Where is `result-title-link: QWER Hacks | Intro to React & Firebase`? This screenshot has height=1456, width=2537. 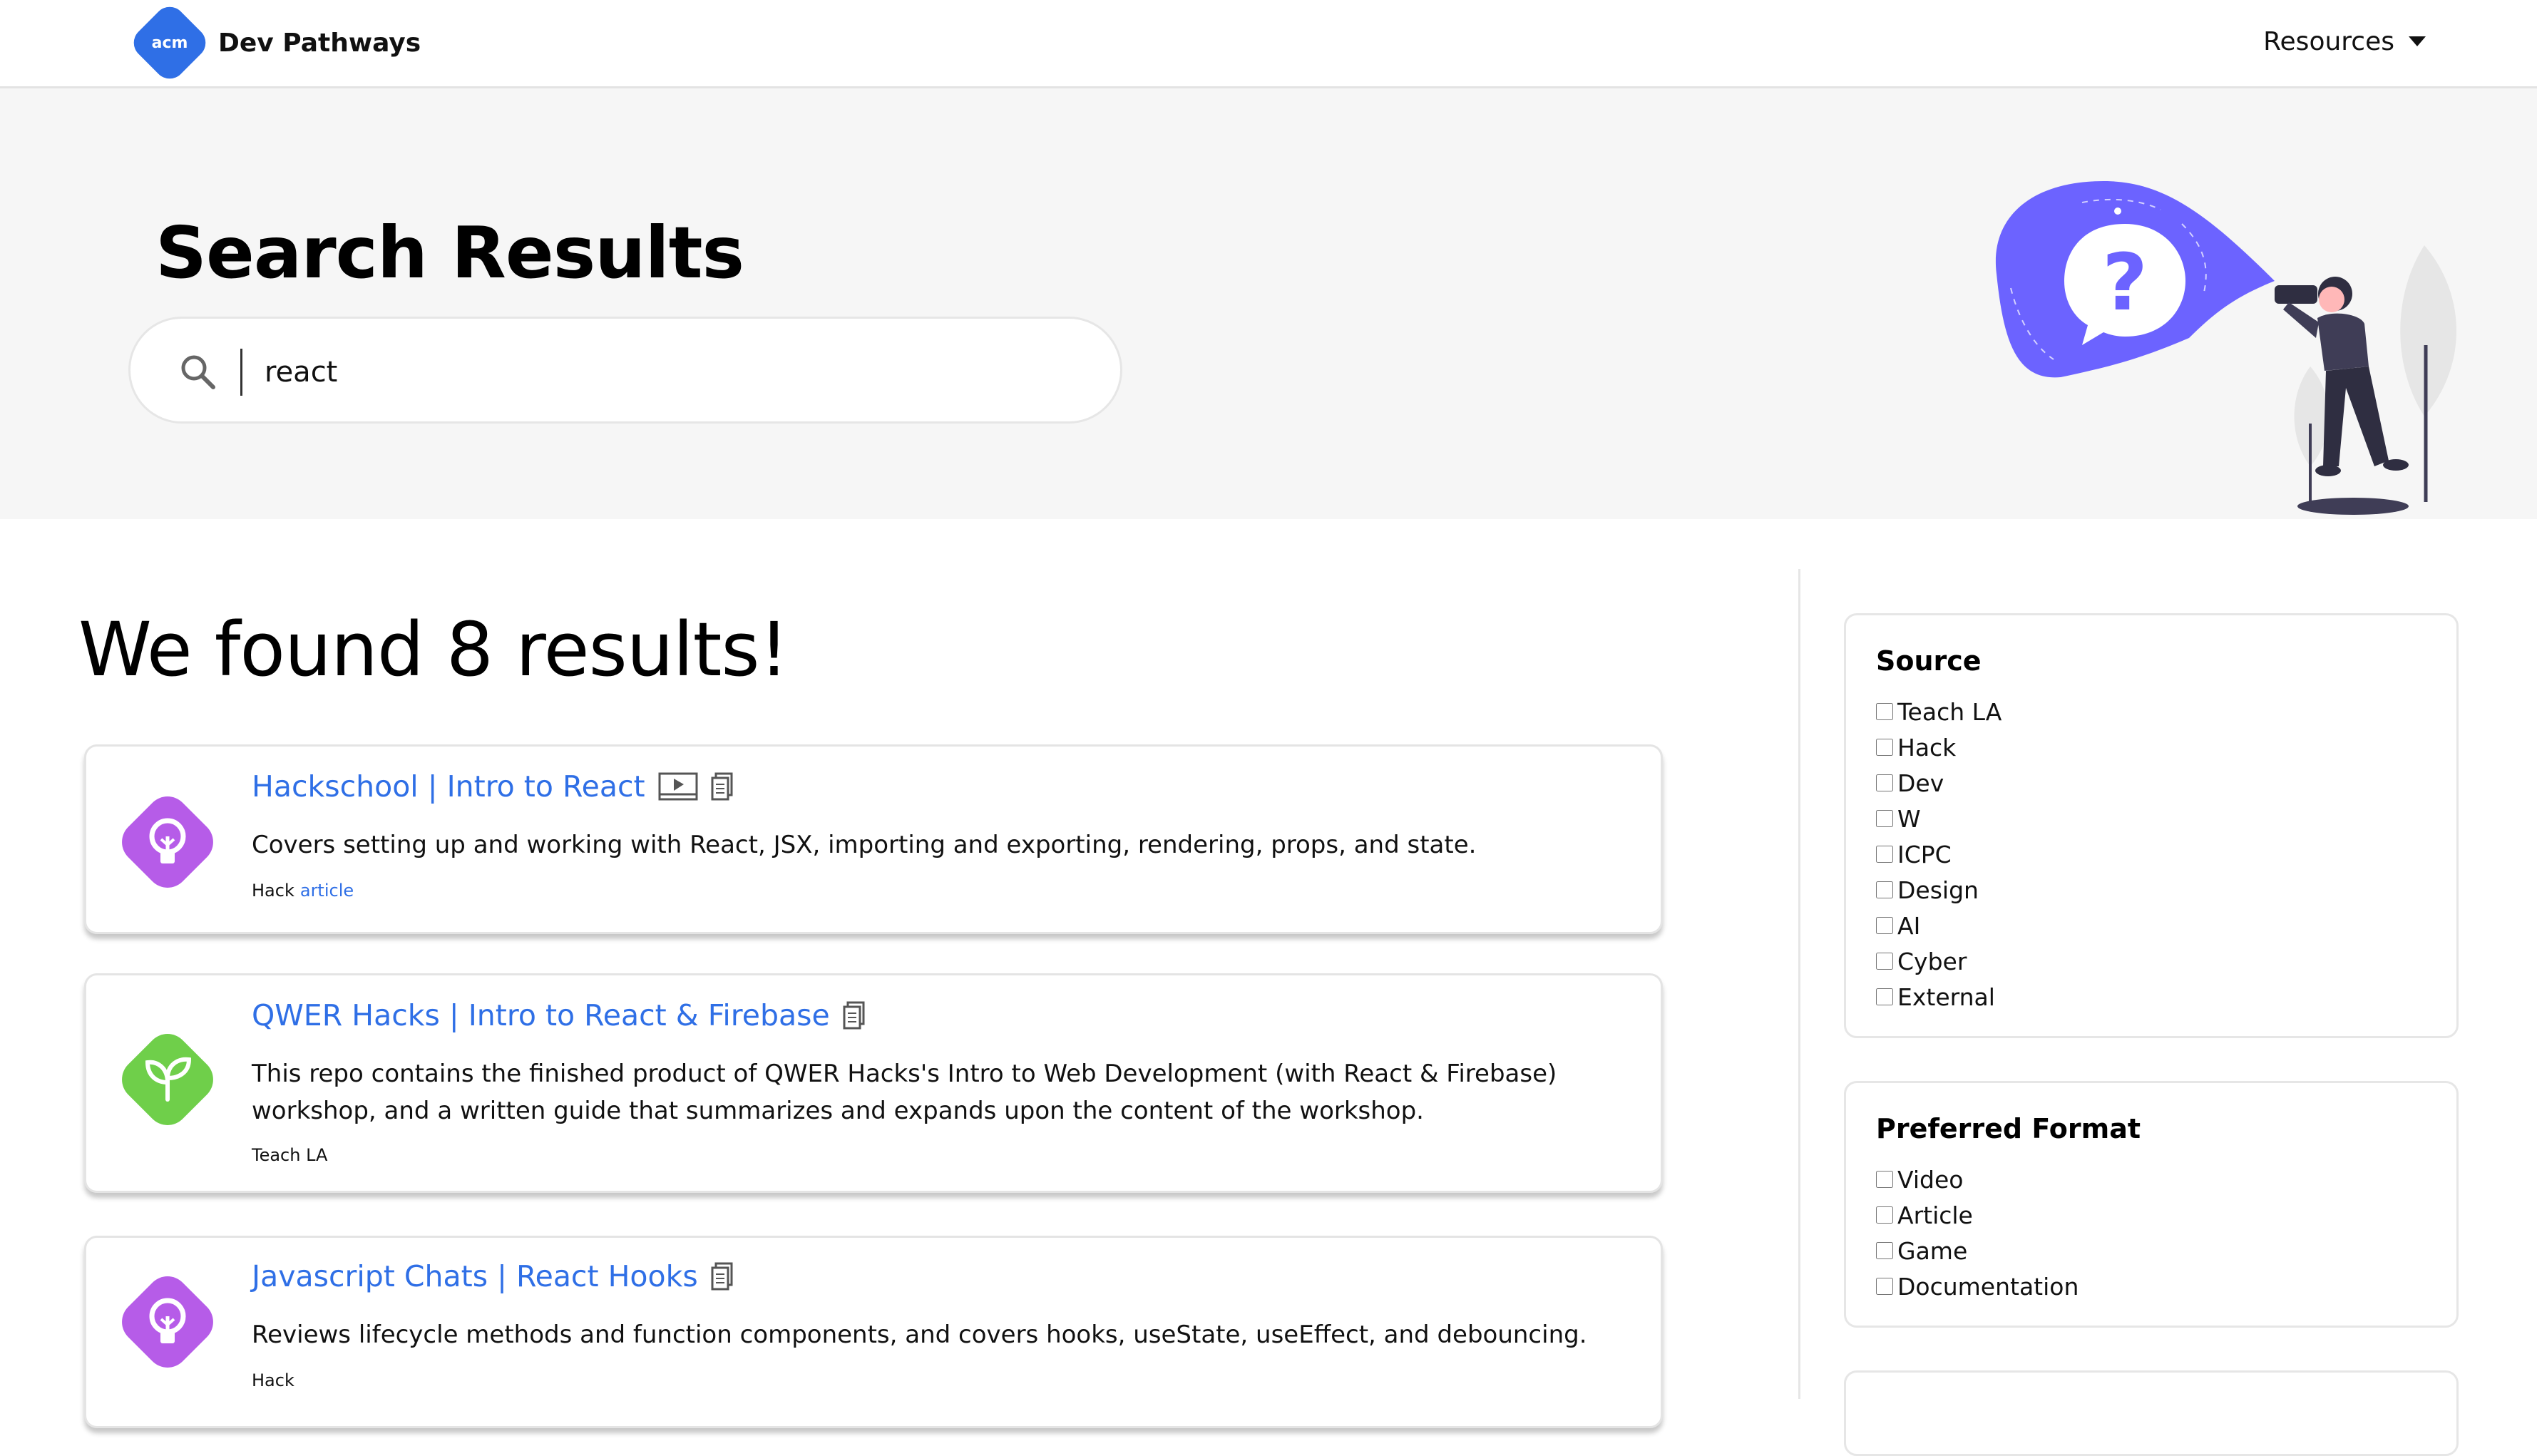
result-title-link: QWER Hacks | Intro to React & Firebase is located at coordinates (541, 1015).